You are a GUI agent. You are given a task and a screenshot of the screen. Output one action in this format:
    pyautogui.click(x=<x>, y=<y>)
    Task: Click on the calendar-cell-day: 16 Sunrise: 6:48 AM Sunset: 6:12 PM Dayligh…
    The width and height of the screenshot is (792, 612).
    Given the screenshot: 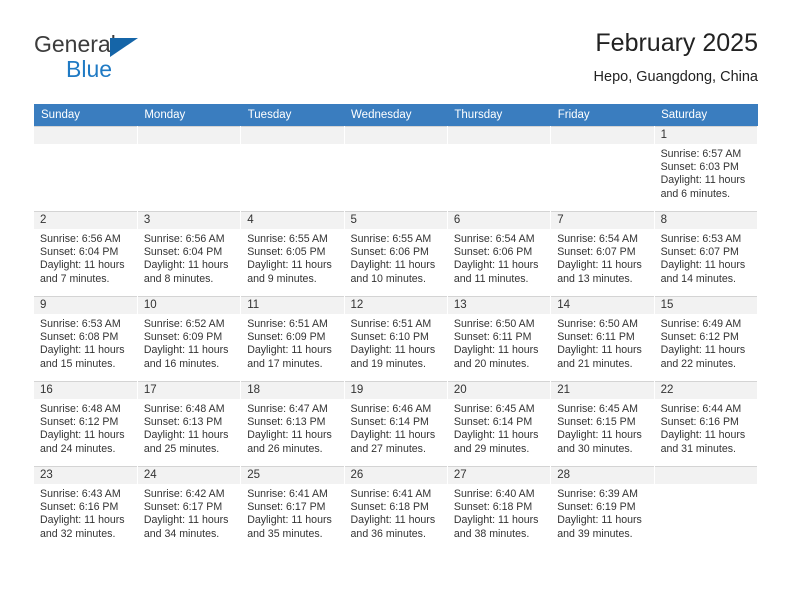 What is the action you would take?
    pyautogui.click(x=86, y=424)
    